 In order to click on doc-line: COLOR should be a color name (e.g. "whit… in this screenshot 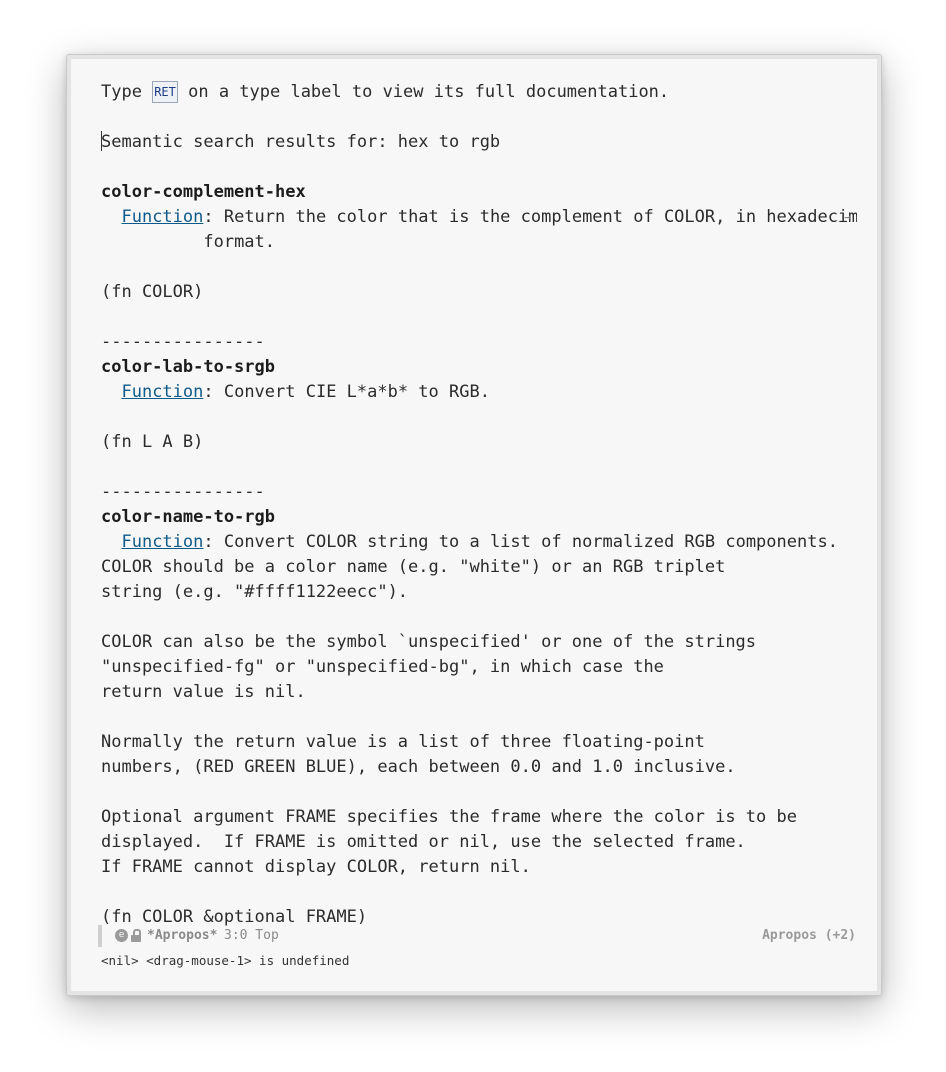, I will do `click(413, 567)`.